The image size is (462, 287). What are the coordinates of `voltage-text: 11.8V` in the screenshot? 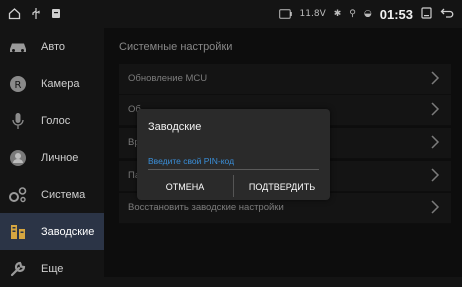 It's located at (312, 14).